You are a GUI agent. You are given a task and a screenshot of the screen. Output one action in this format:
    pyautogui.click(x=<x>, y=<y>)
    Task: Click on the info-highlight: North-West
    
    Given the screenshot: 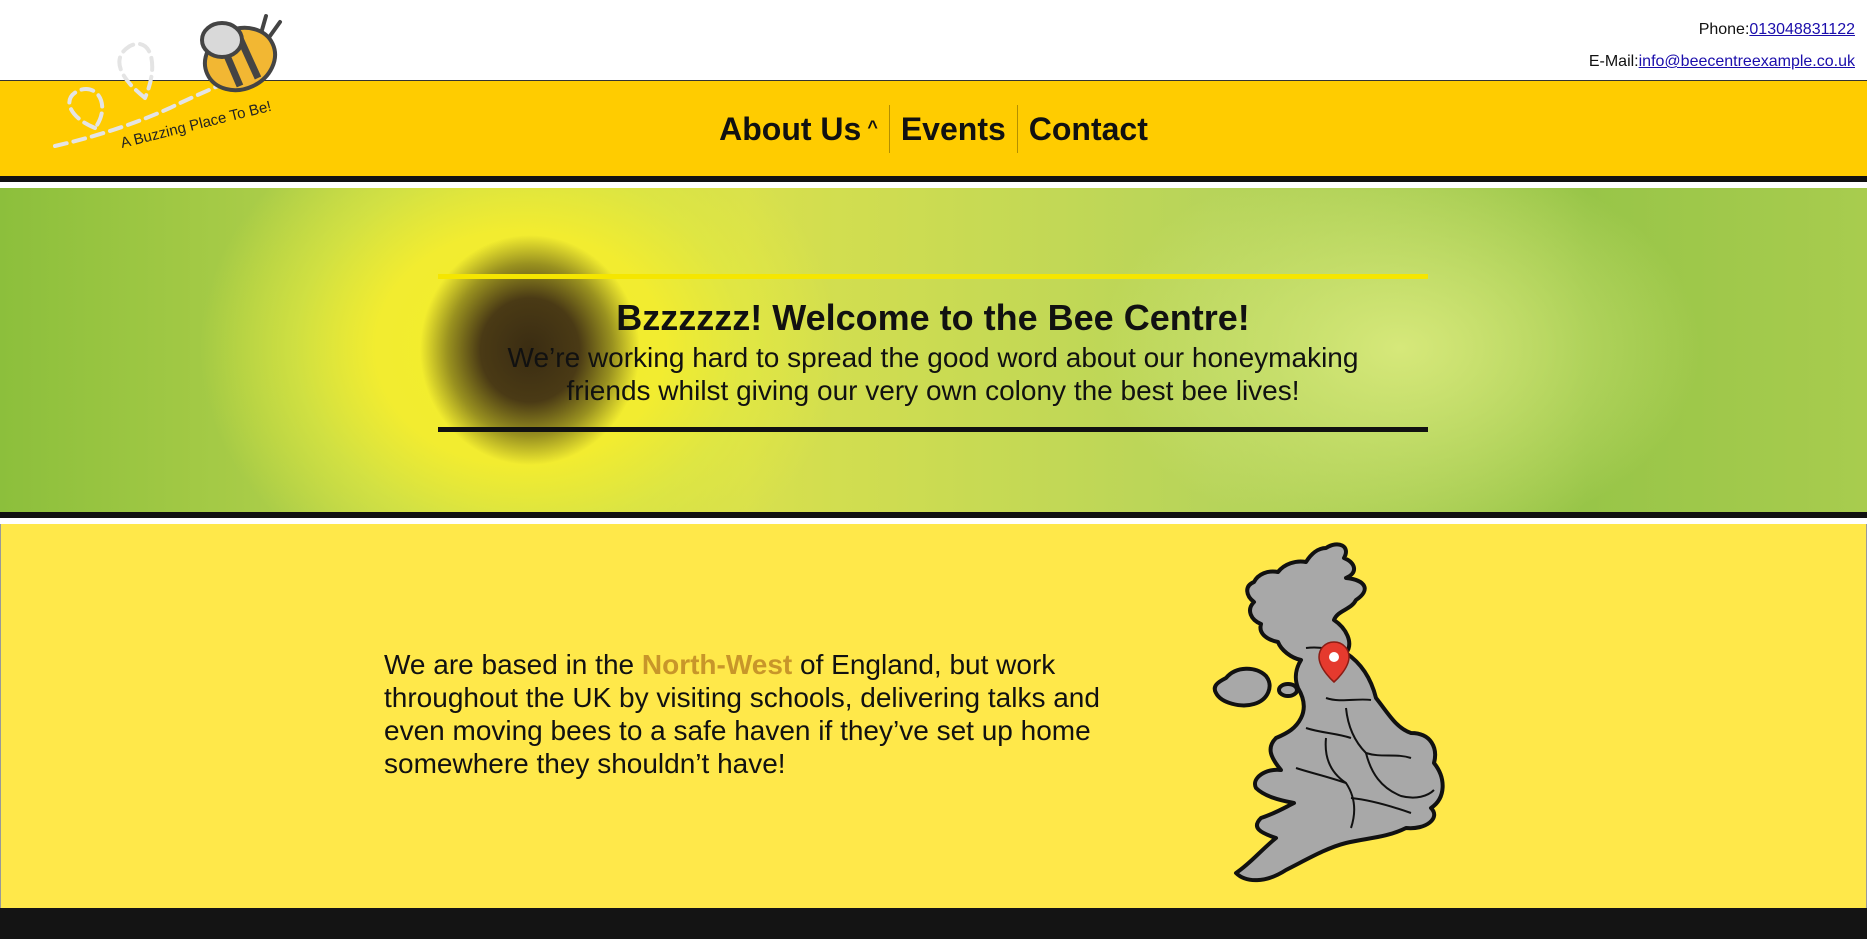 What is the action you would take?
    pyautogui.click(x=717, y=664)
    